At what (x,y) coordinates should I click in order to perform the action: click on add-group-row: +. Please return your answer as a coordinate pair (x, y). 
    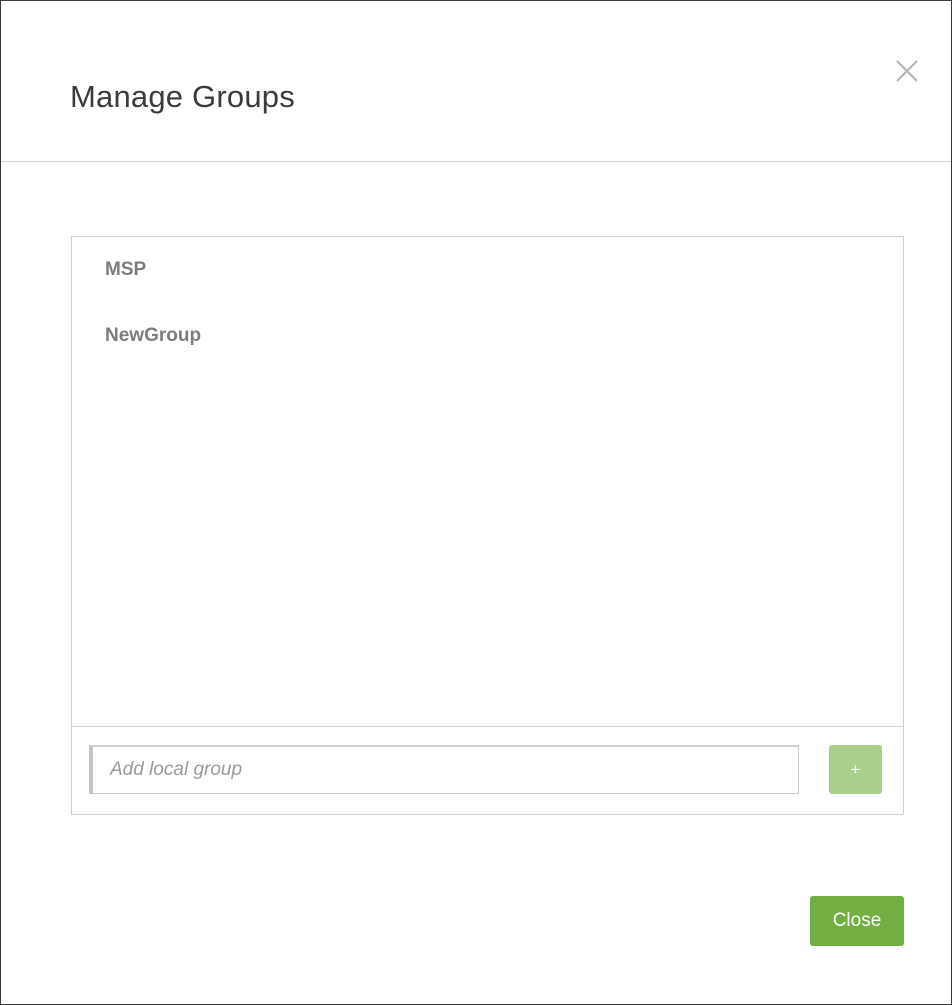
    Looking at the image, I should click on (487, 770).